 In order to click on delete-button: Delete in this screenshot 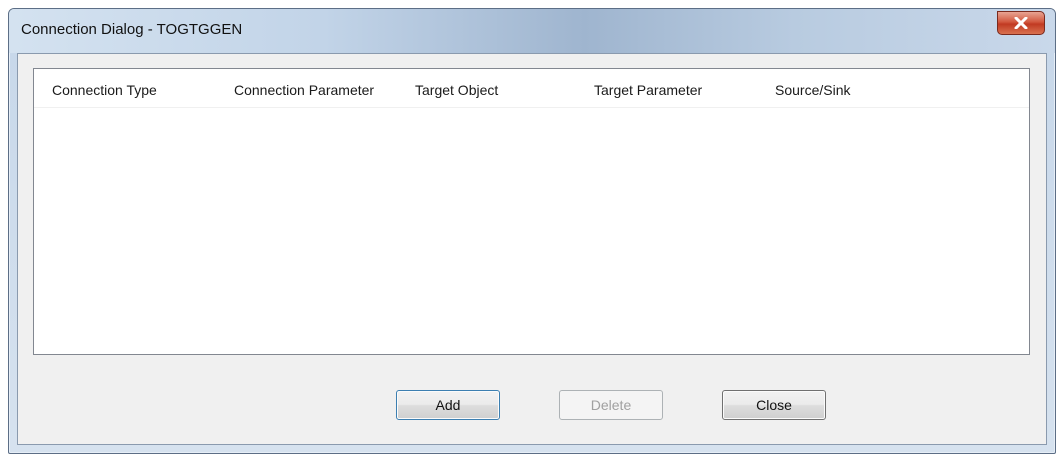, I will do `click(611, 405)`.